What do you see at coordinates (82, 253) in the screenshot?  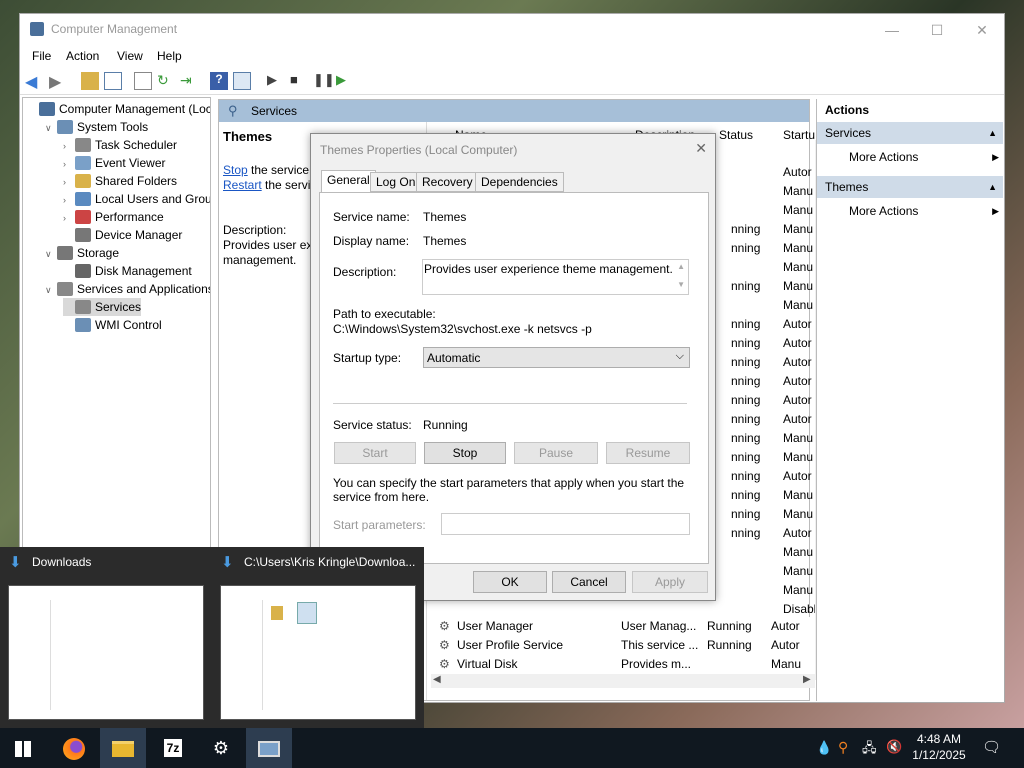 I see `tree-item: ∨ Storage` at bounding box center [82, 253].